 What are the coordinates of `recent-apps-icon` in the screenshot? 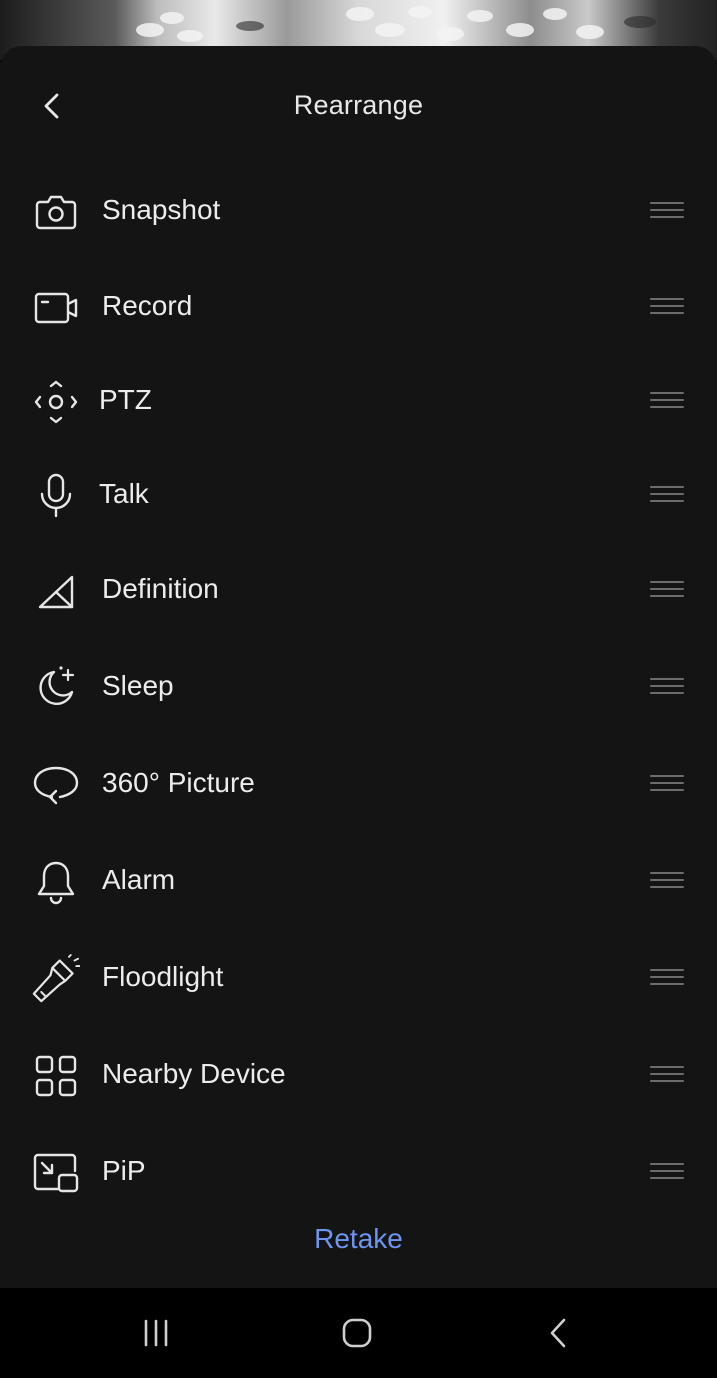 It's located at (156, 1333).